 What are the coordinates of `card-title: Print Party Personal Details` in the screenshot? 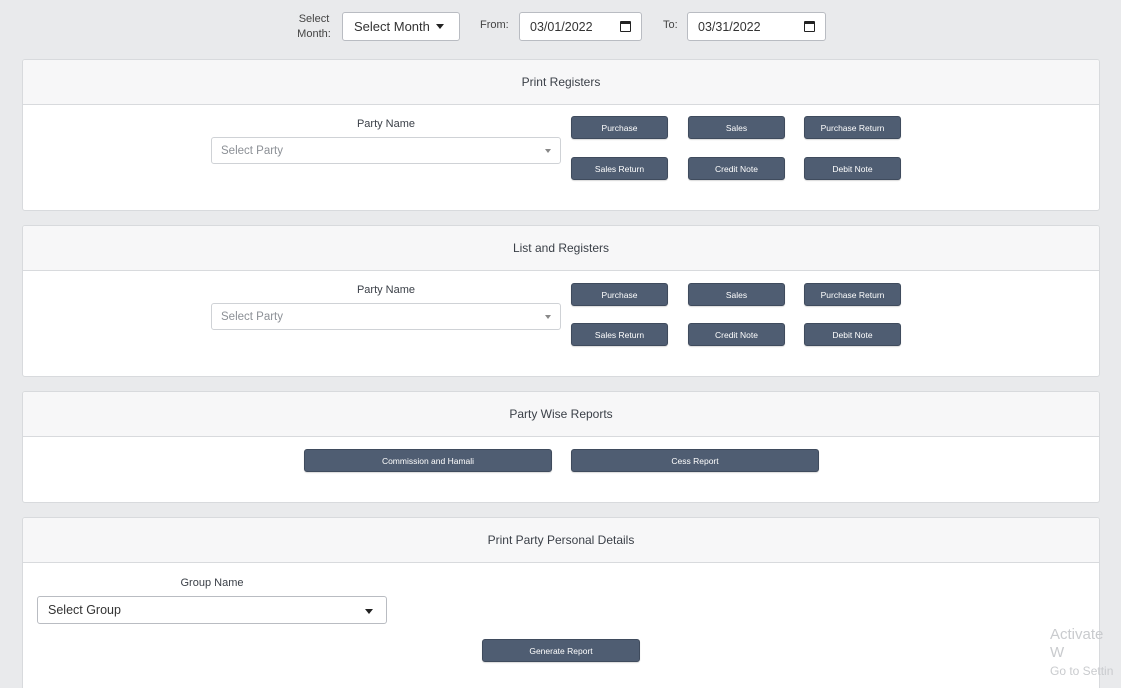 It's located at (561, 540).